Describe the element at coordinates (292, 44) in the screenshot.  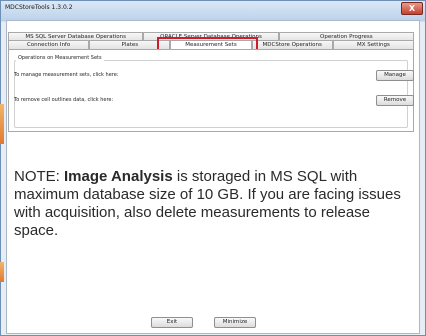
I see `tab-mdcstore-operations: MDCStore Operations` at that location.